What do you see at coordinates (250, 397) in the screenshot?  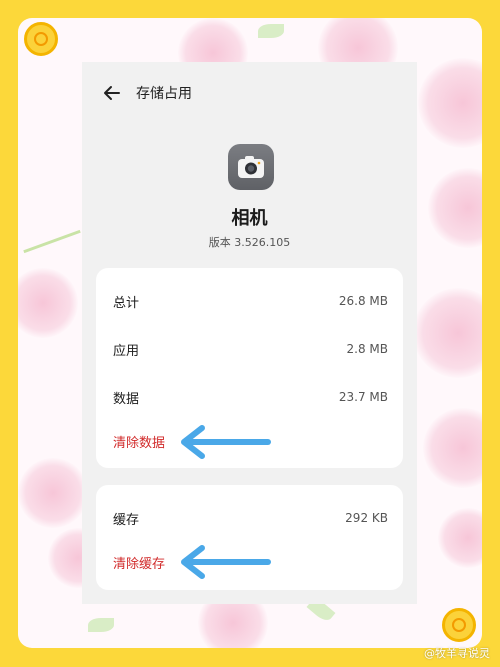 I see `storage-row-data: 数据 23.7 MB` at bounding box center [250, 397].